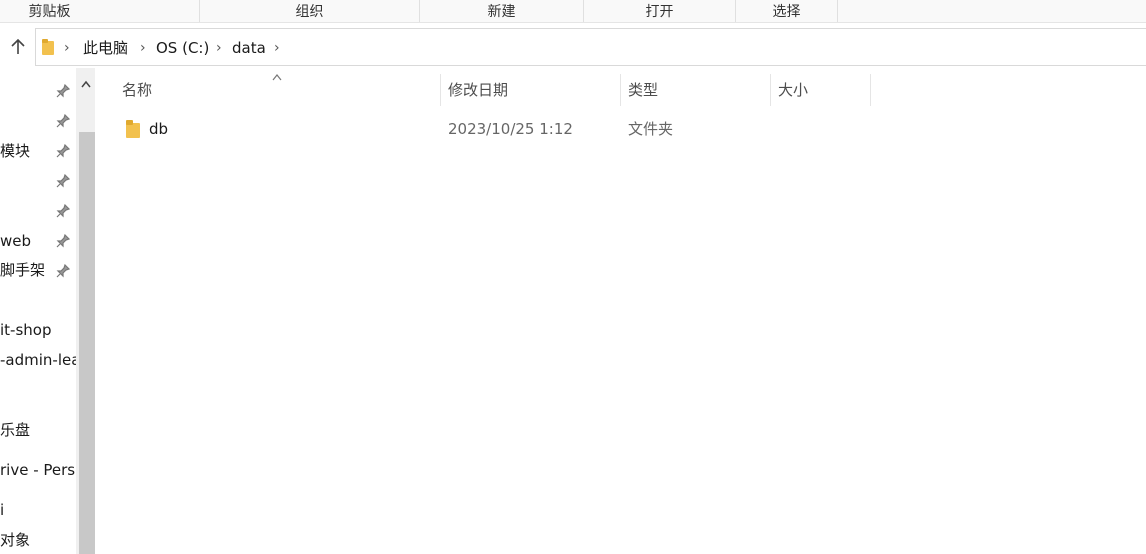  What do you see at coordinates (277, 90) in the screenshot?
I see `column-header-name: 名称` at bounding box center [277, 90].